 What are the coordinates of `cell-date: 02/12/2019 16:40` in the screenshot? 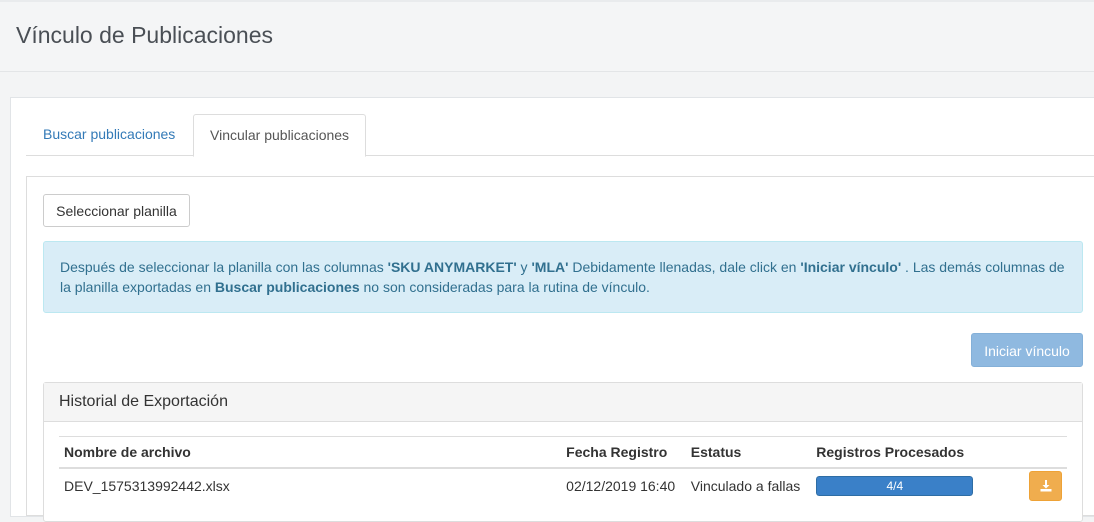 It's located at (621, 486).